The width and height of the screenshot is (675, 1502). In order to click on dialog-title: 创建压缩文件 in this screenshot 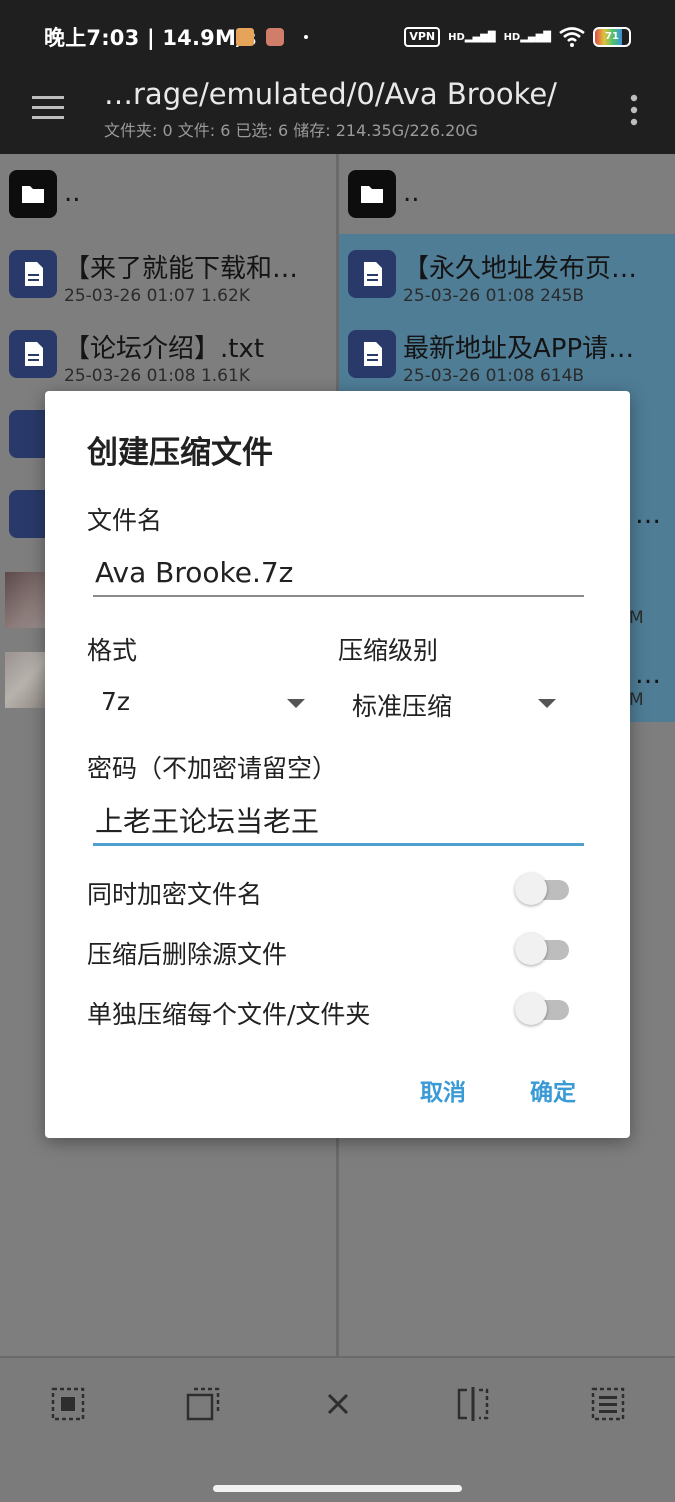, I will do `click(180, 453)`.